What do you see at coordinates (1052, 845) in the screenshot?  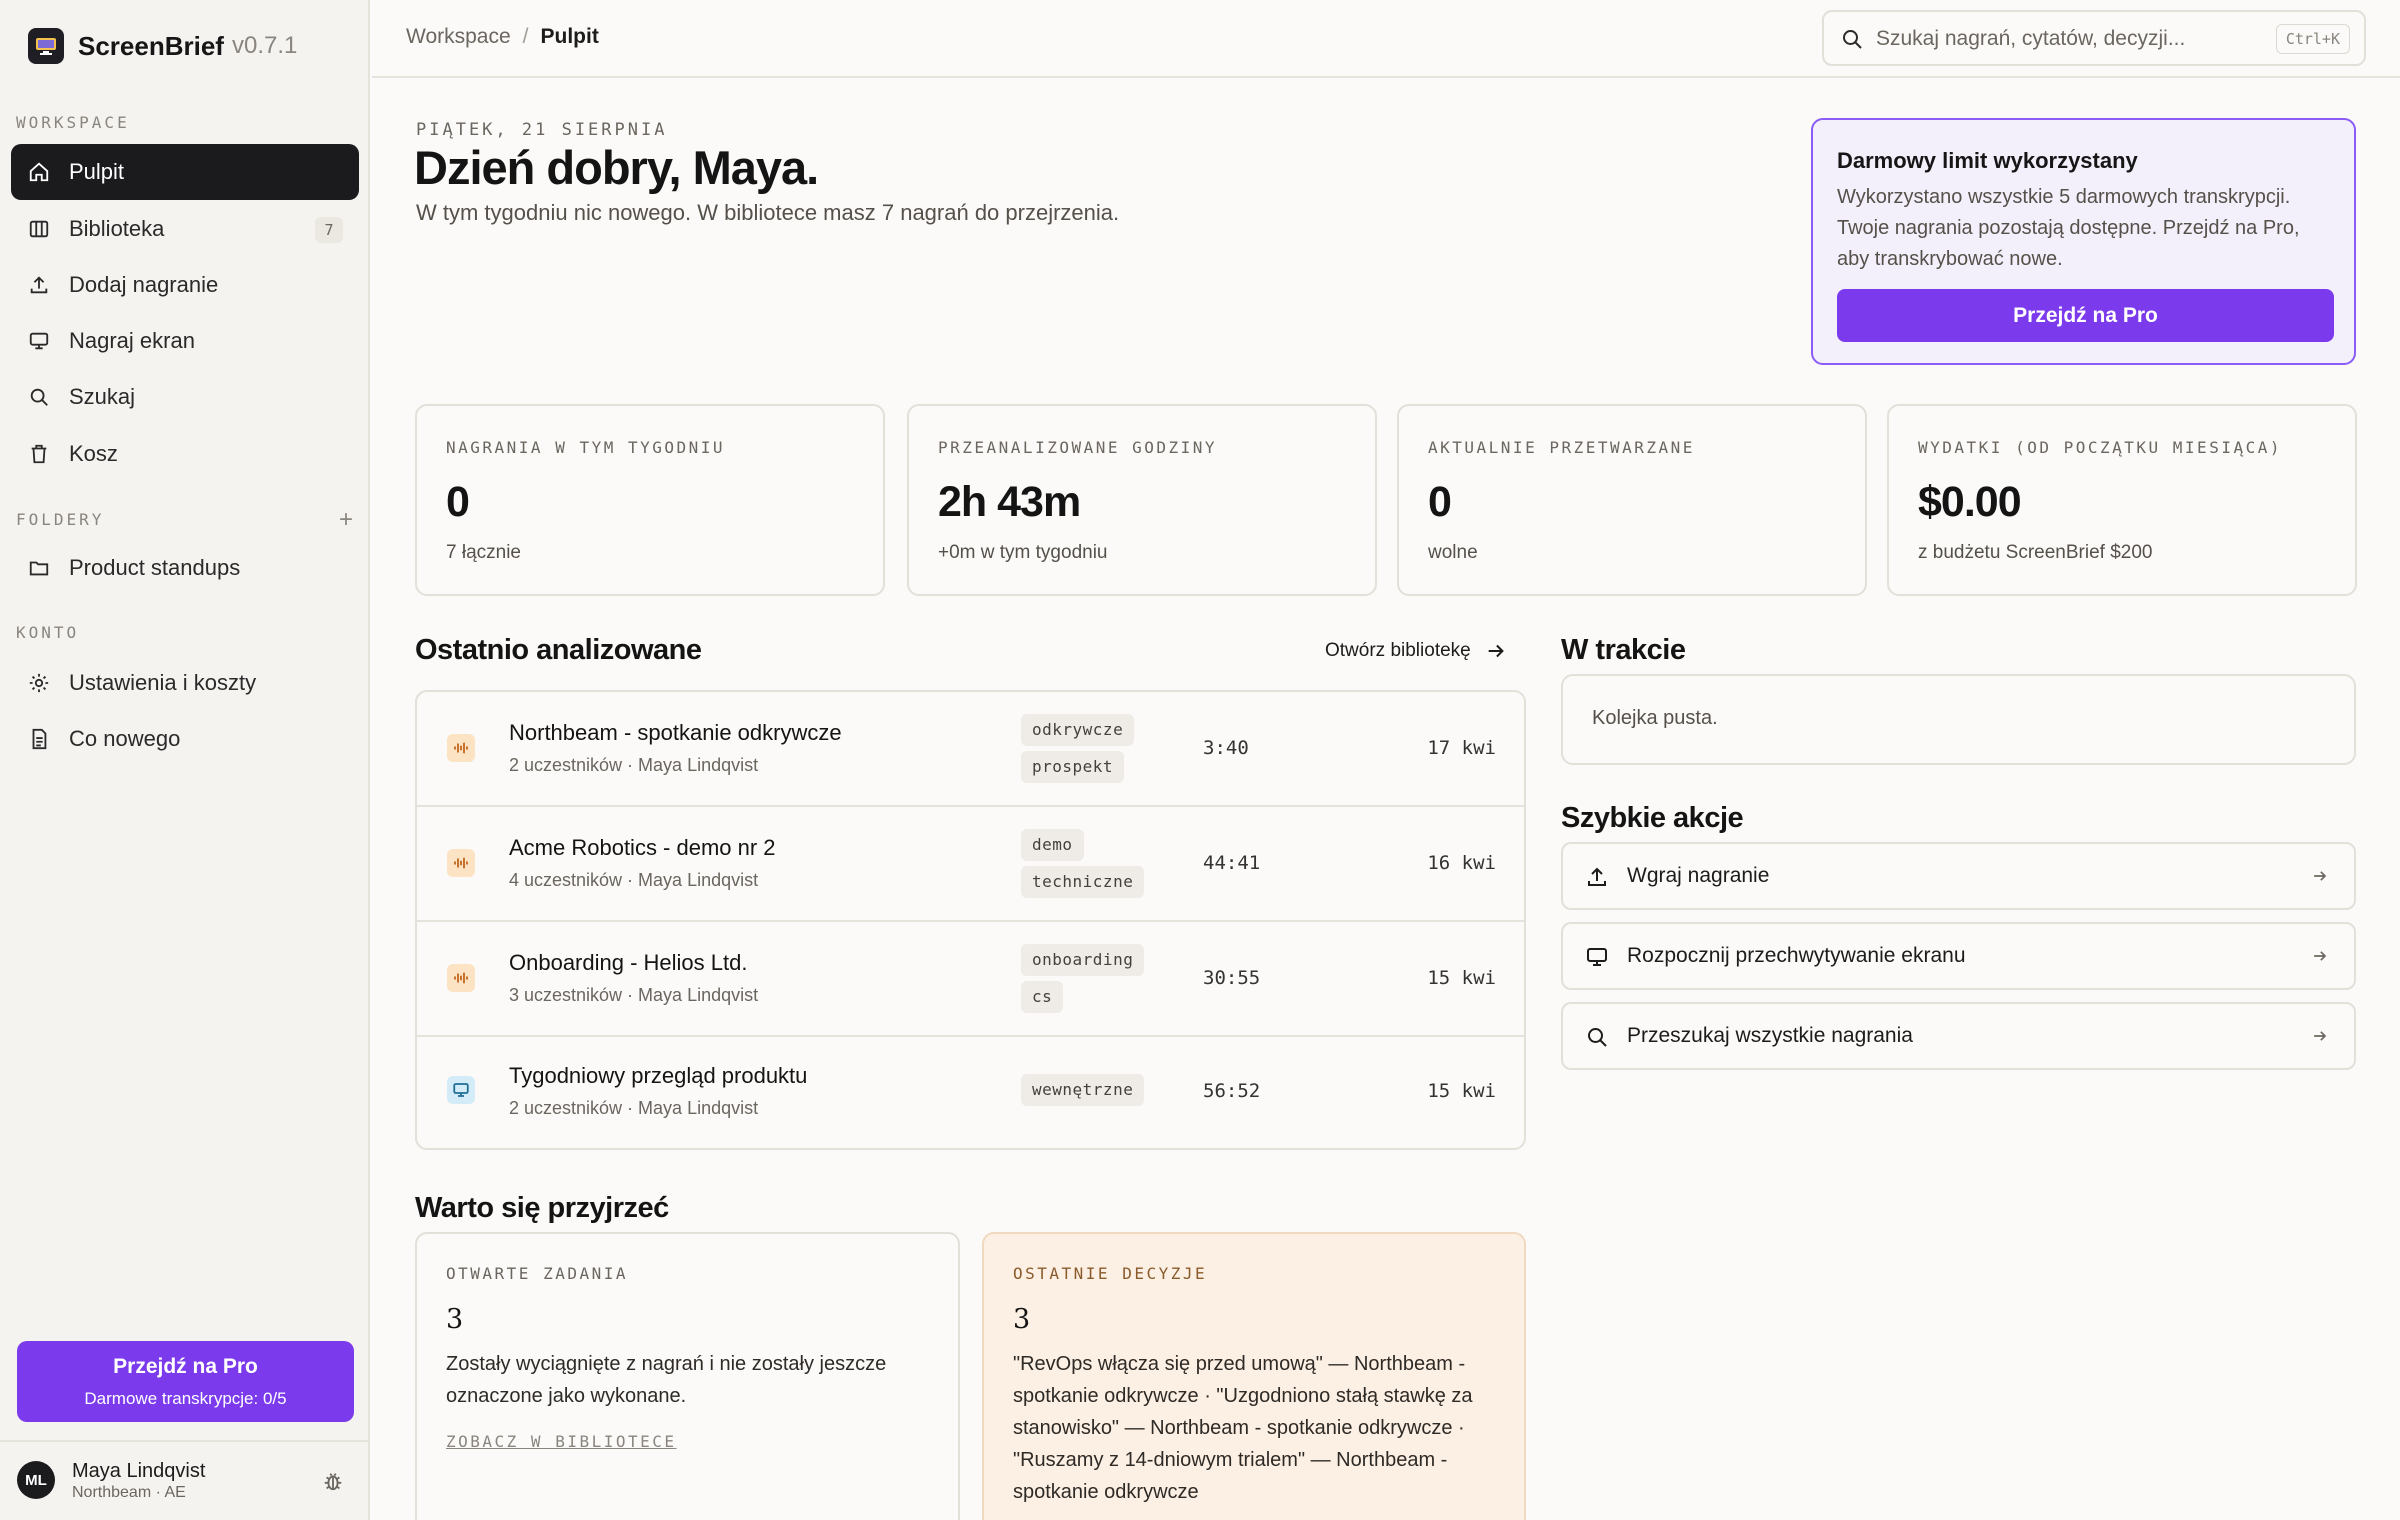 I see `recording-tag: demo` at bounding box center [1052, 845].